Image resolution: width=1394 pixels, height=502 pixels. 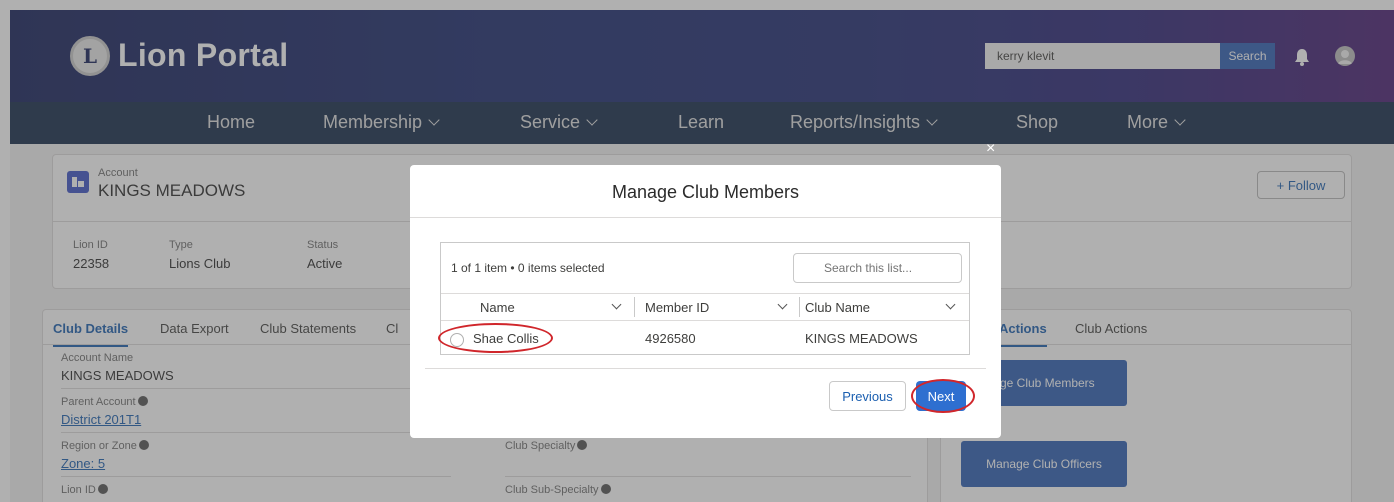 What do you see at coordinates (877, 268) in the screenshot?
I see `list-search-input` at bounding box center [877, 268].